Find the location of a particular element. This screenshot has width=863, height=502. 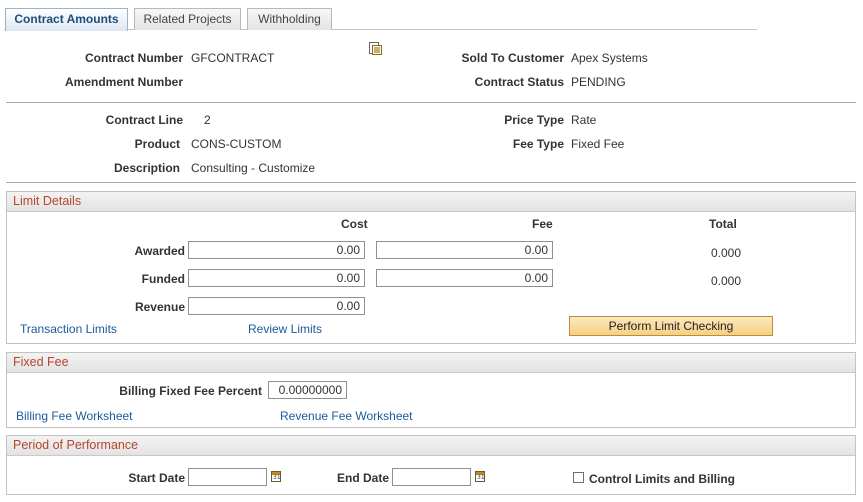

period-of-performance-group: Period of Performance is located at coordinates (431, 465).